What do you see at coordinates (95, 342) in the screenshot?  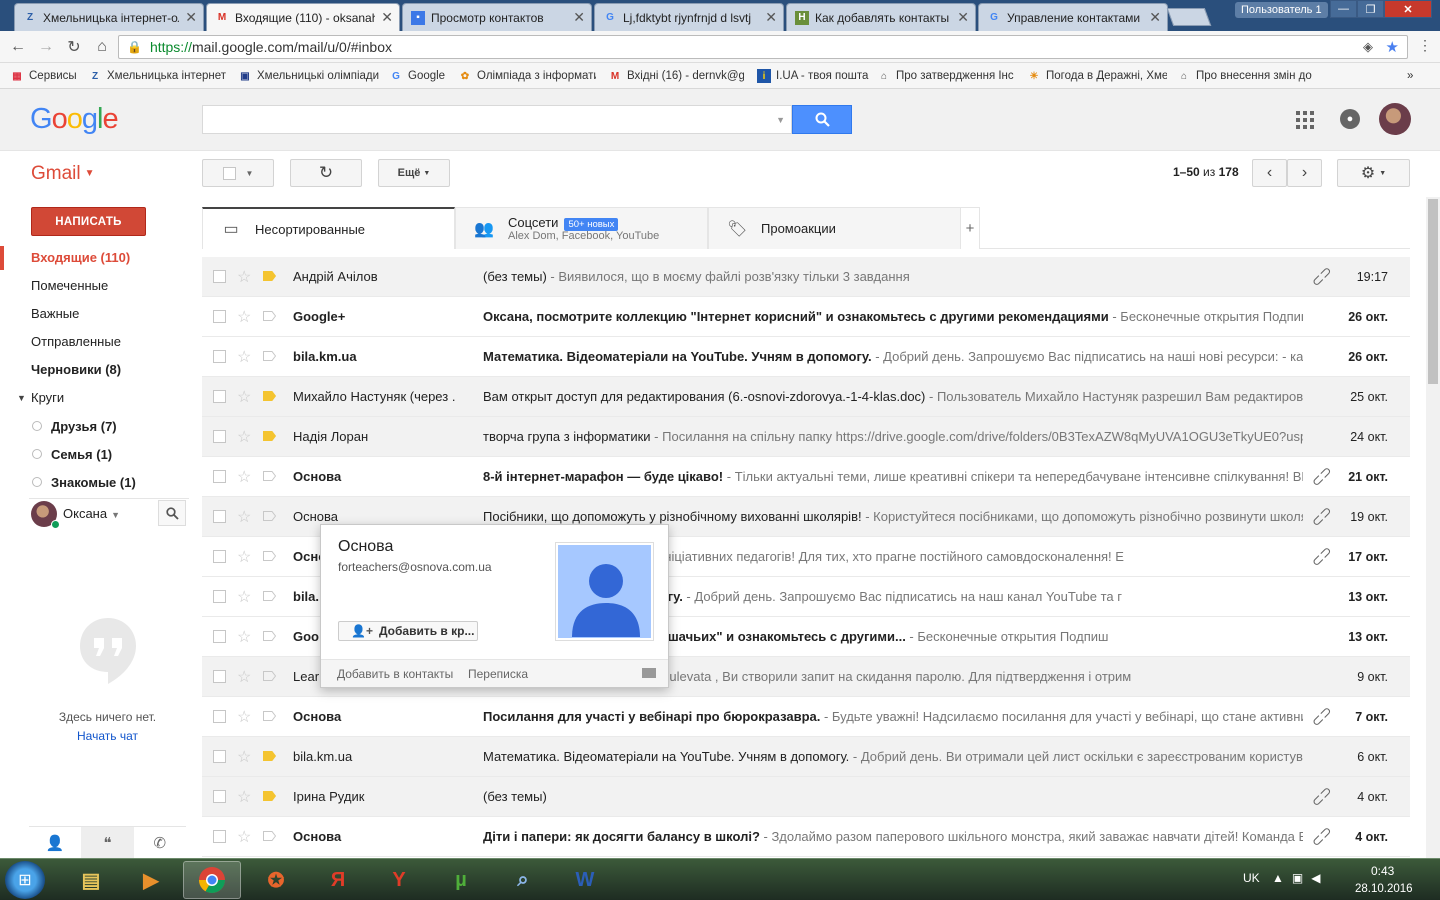 I see `nav-sent: Отправленные` at bounding box center [95, 342].